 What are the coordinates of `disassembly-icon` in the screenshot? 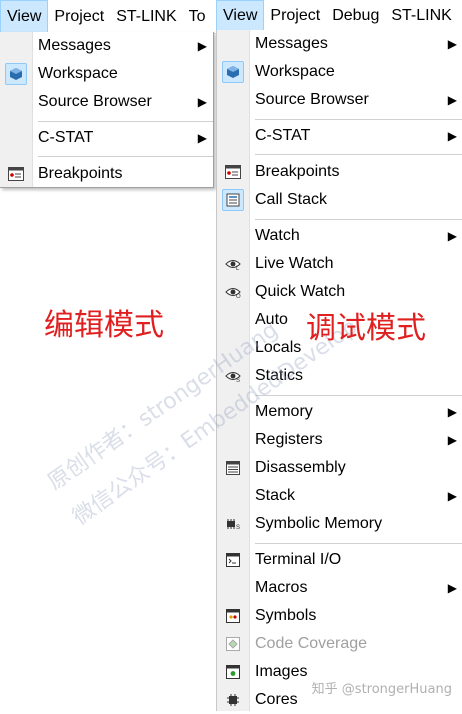 It's located at (233, 468).